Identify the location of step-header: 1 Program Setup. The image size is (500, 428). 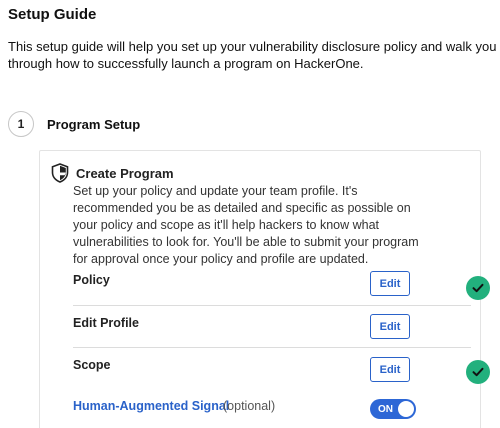
(74, 124).